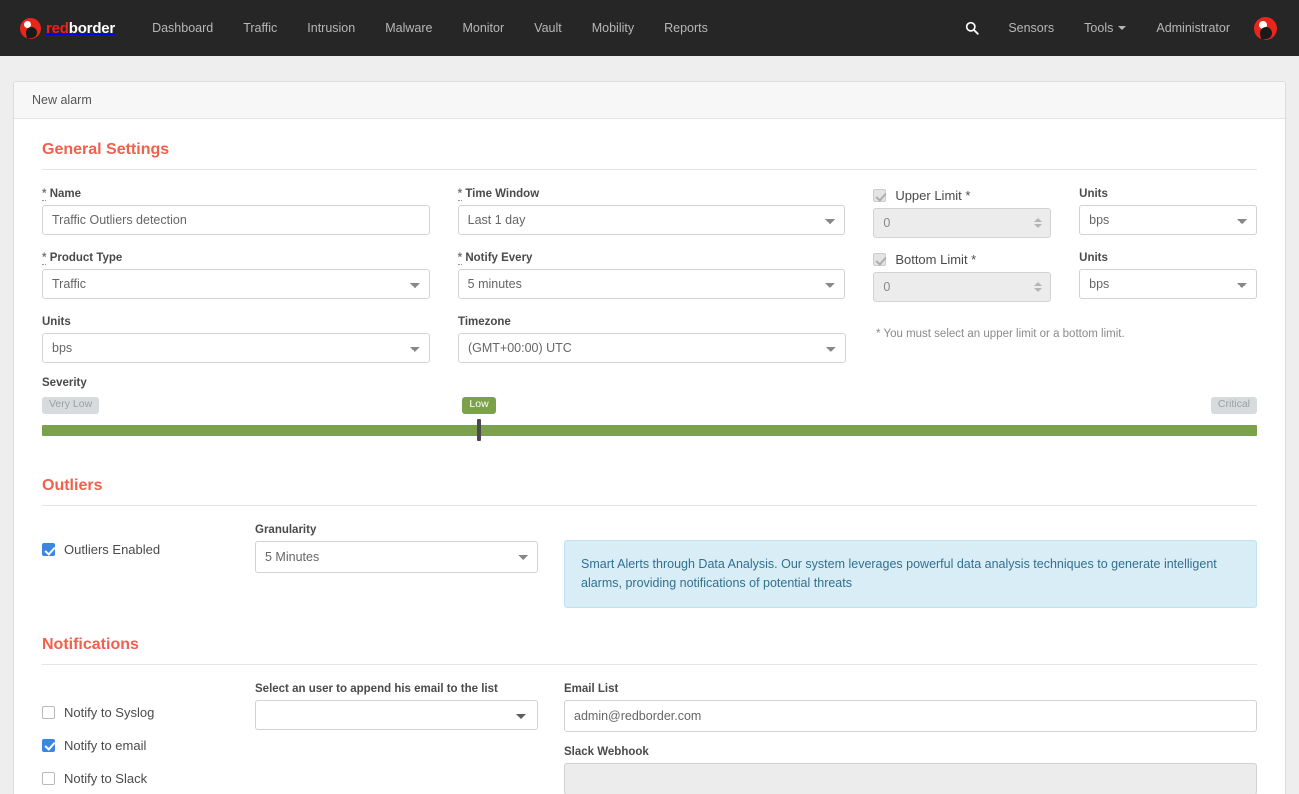  What do you see at coordinates (649, 100) in the screenshot?
I see `panel-title: New alarm` at bounding box center [649, 100].